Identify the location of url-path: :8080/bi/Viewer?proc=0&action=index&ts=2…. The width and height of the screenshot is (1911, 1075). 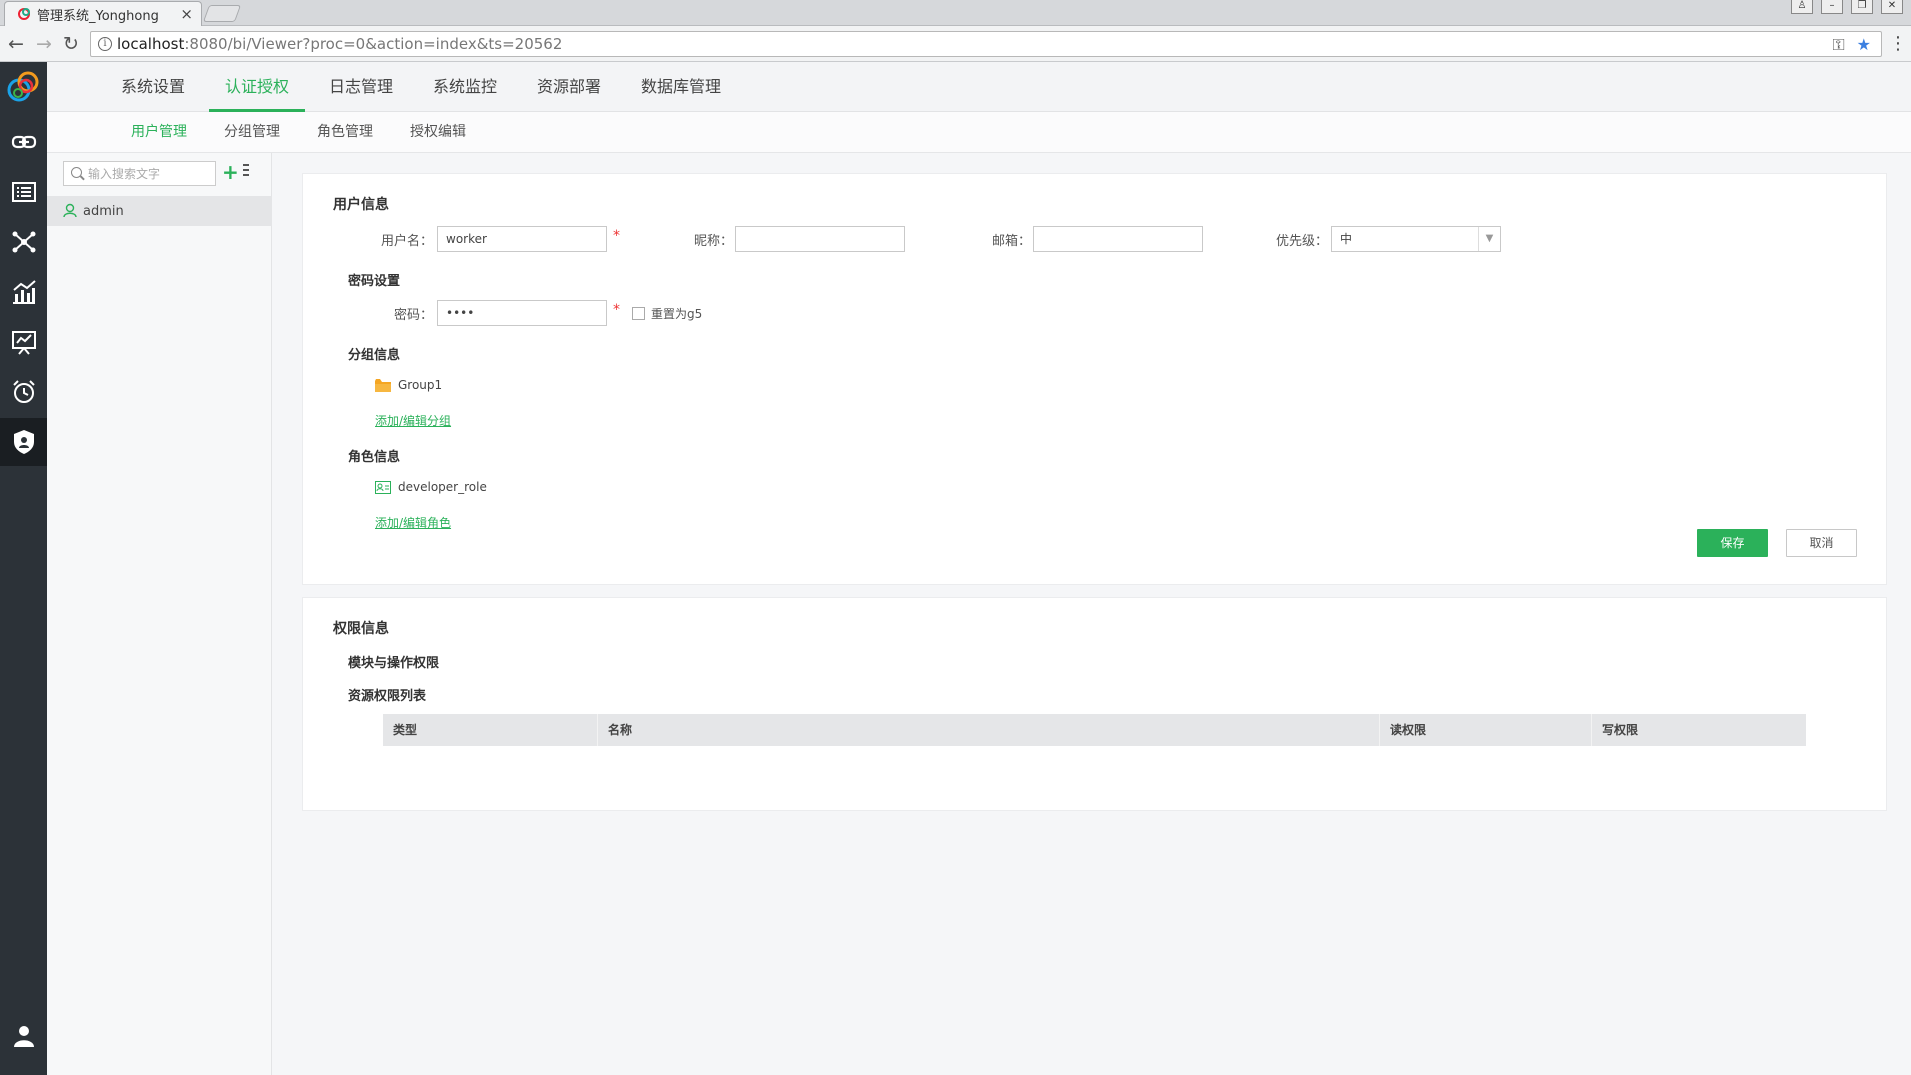
(373, 44).